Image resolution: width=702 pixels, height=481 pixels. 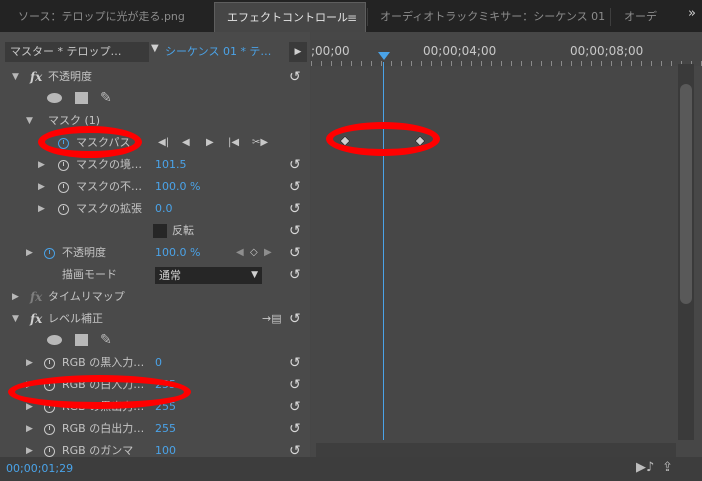 What do you see at coordinates (488, 17) in the screenshot?
I see `tab-audio-track-mixer: オーディオトラックミキサー：シーケンス 01` at bounding box center [488, 17].